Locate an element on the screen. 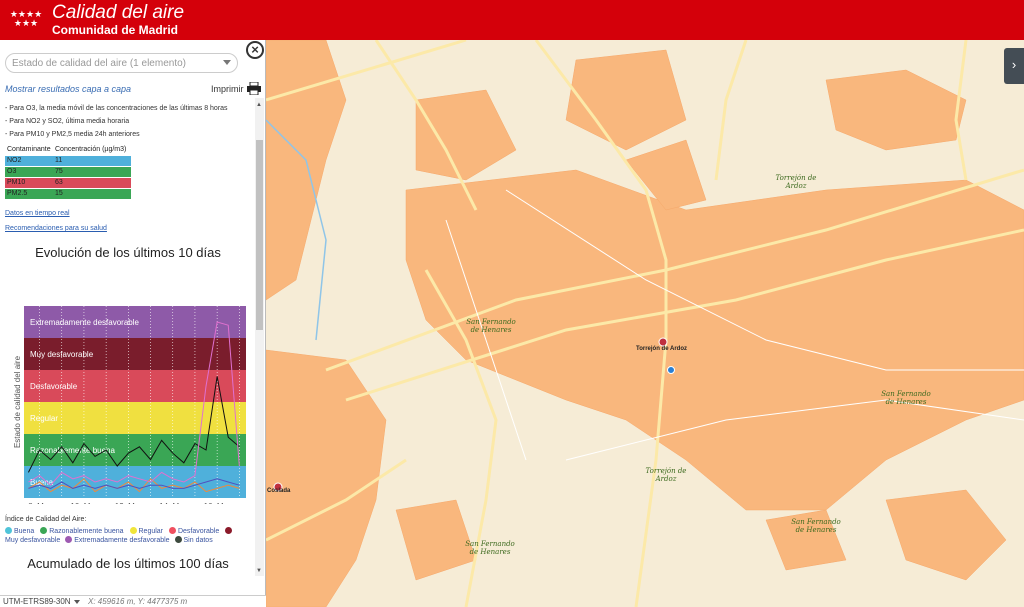  legend-label: Extremadamente desfavorable is located at coordinates (122, 540).